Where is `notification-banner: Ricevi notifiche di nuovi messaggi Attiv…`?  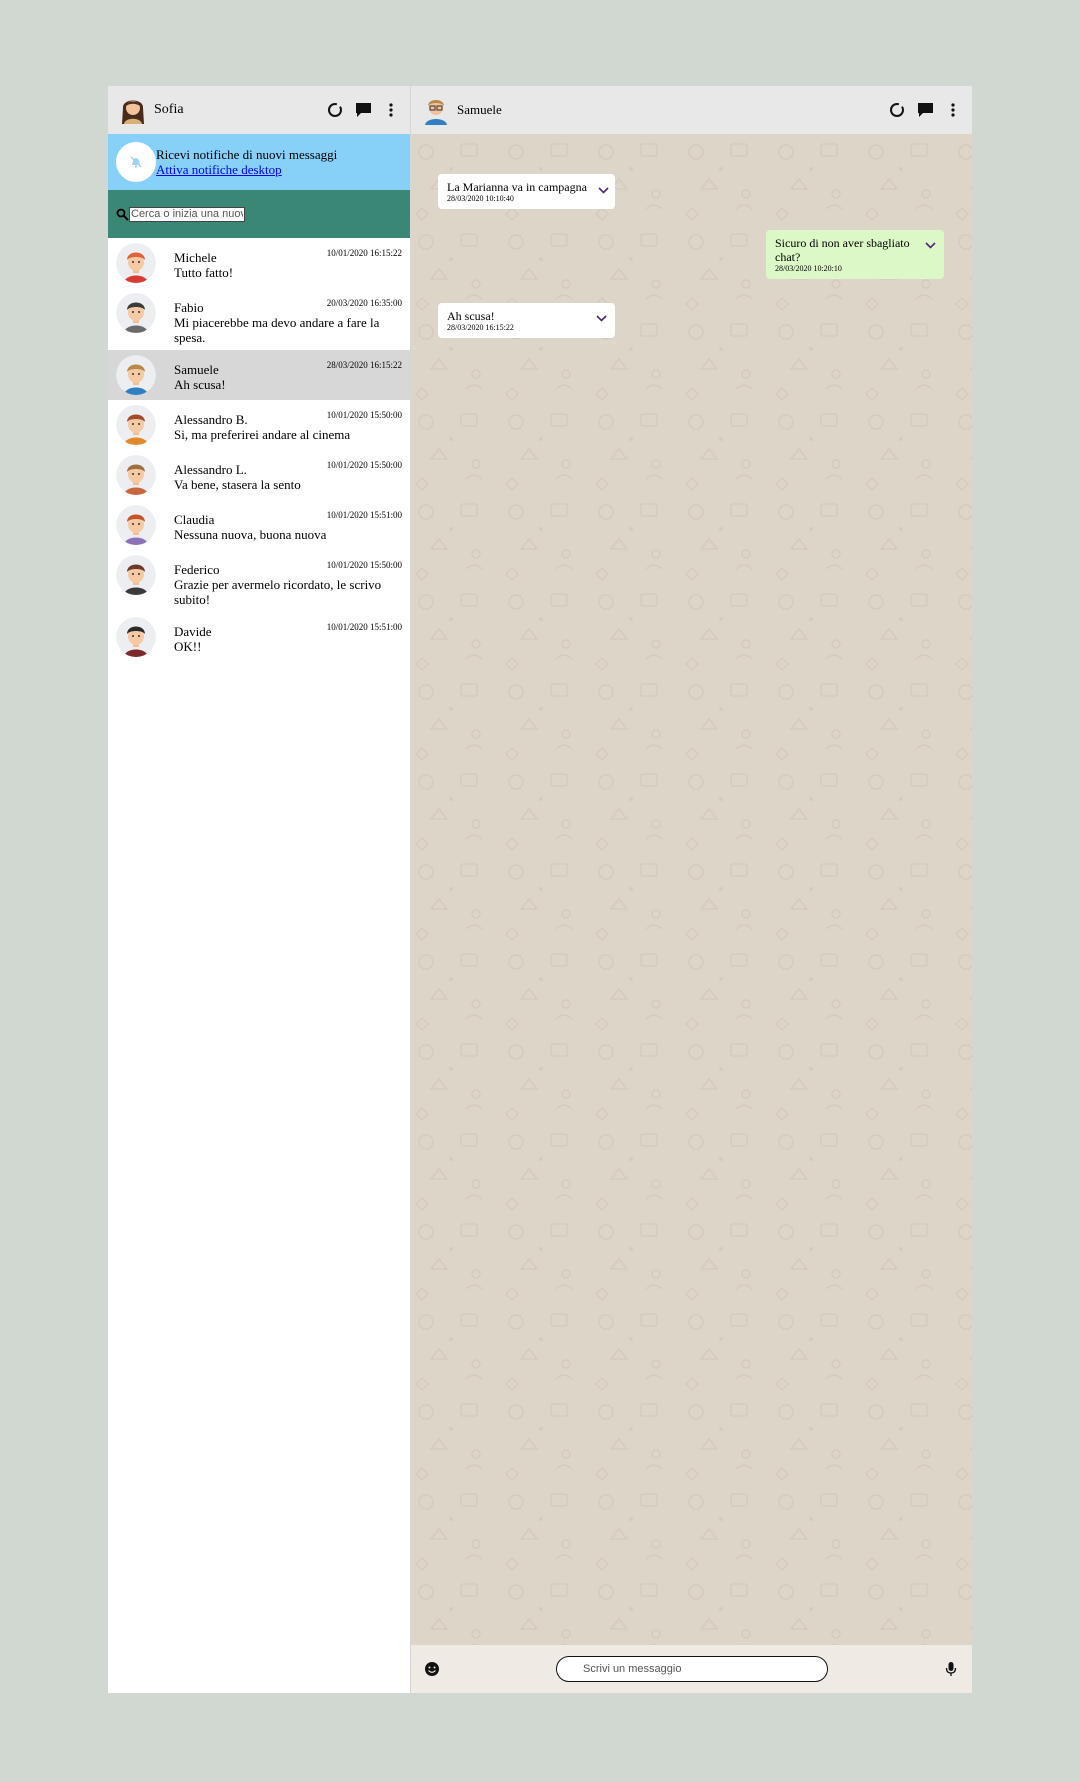
notification-banner: Ricevi notifiche di nuovi messaggi Attiv… is located at coordinates (259, 162).